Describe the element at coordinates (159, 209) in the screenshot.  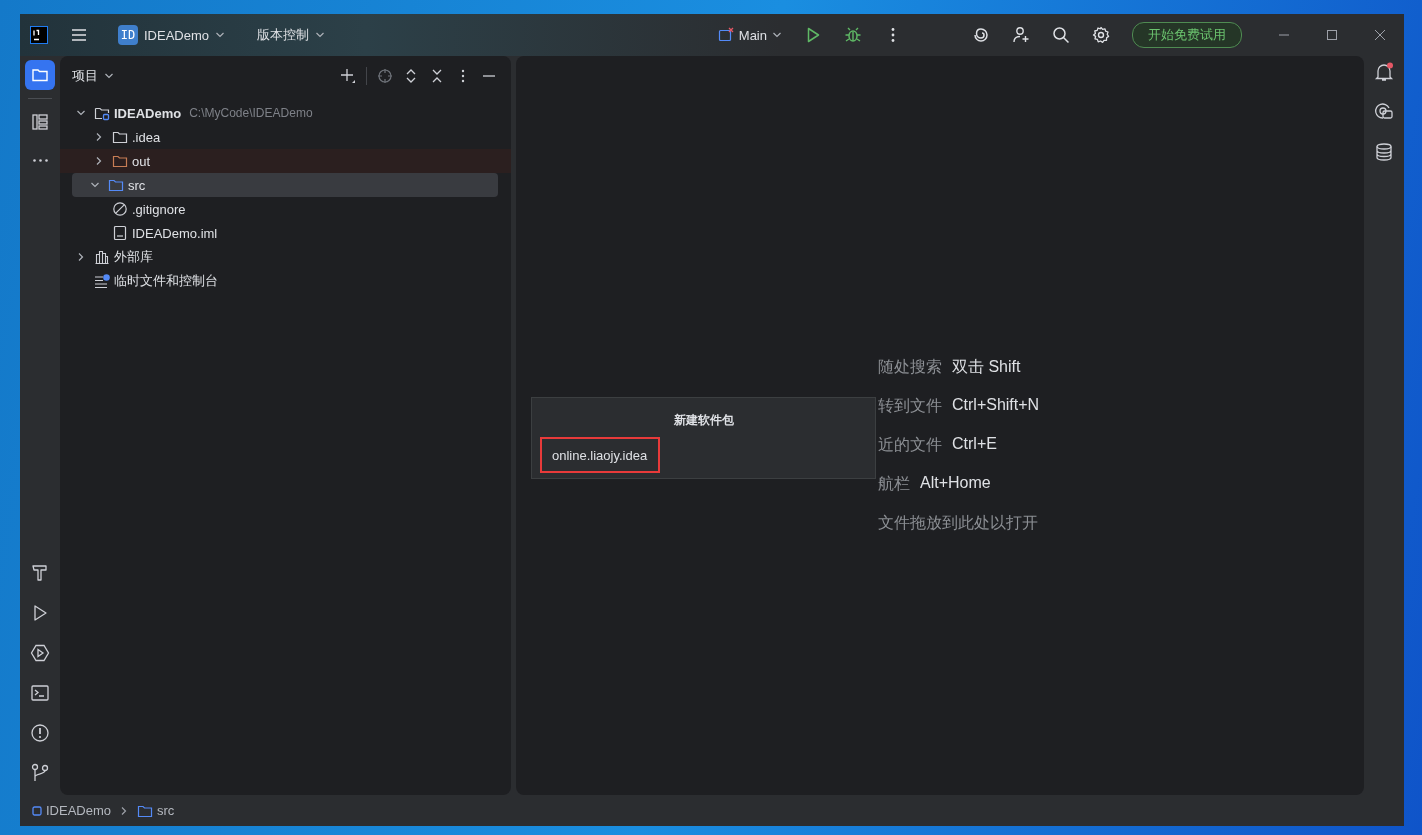
I see `tree-label: .gitignore` at that location.